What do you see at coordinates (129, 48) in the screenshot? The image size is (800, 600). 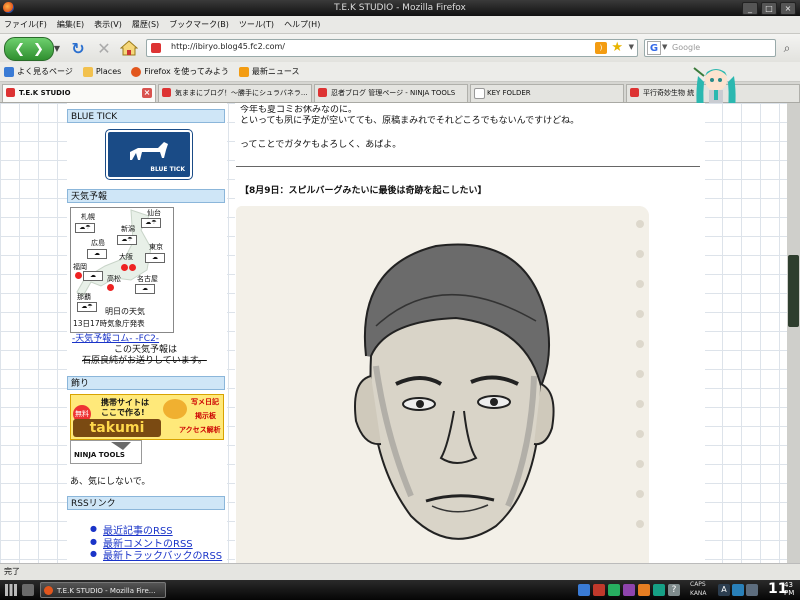 I see `home-button` at bounding box center [129, 48].